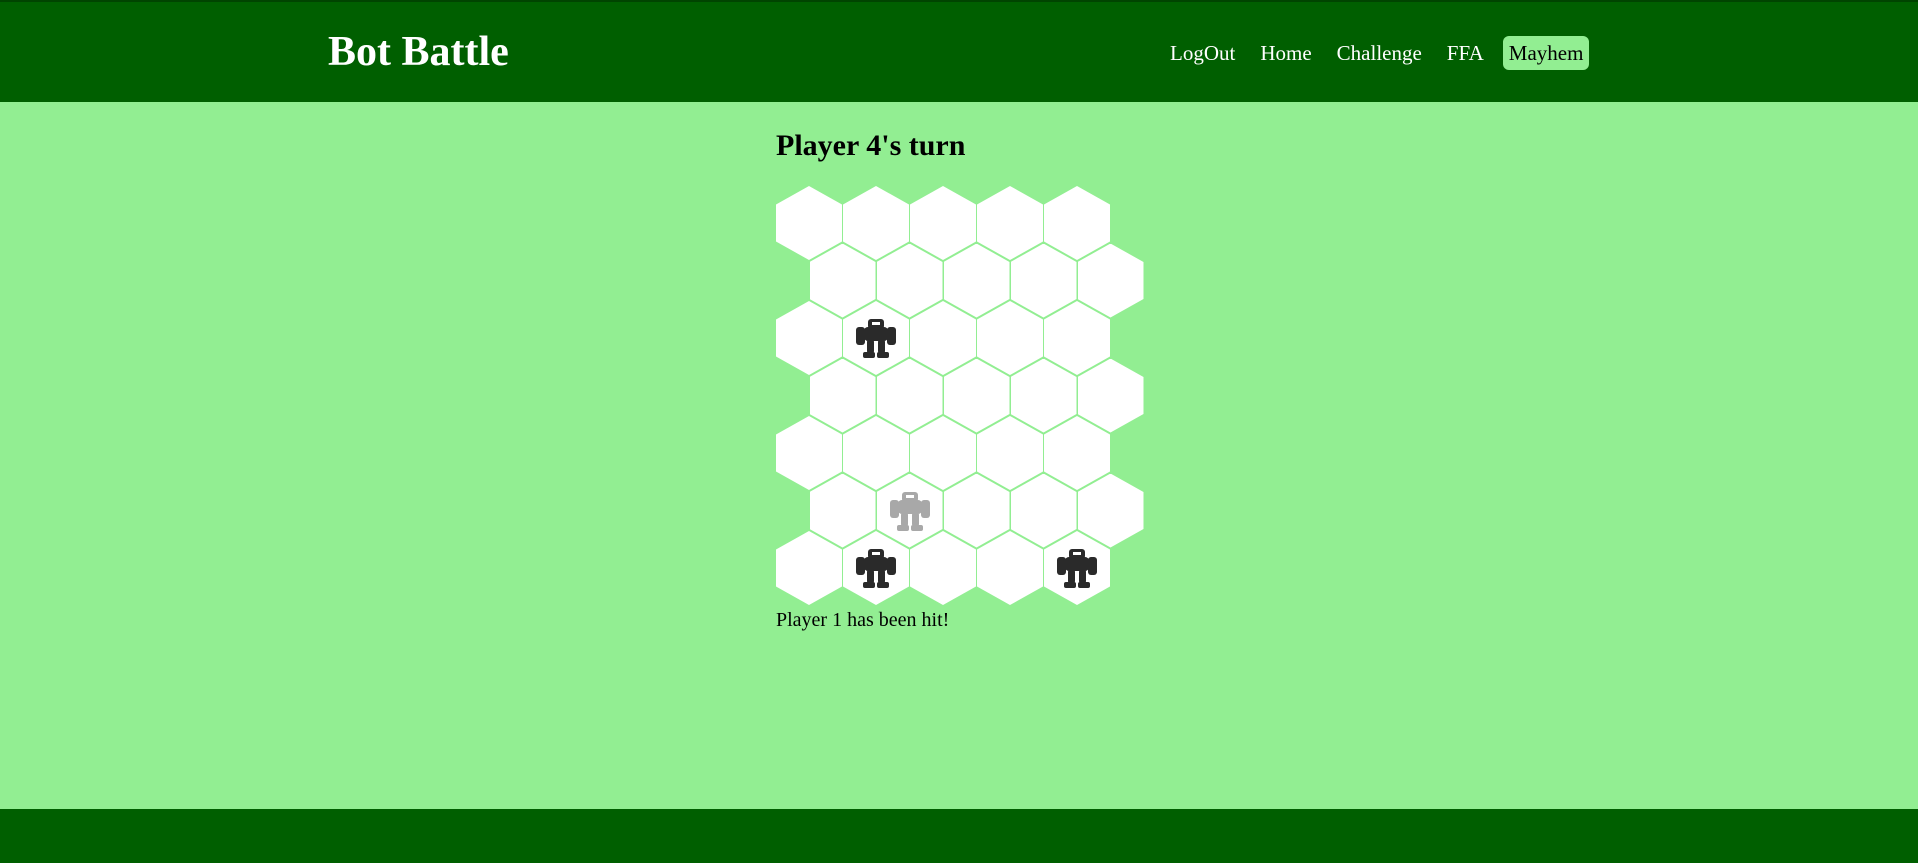 The height and width of the screenshot is (863, 1918). I want to click on main-nav: LogOut Home Challenge FFA Mayhem, so click(1377, 53).